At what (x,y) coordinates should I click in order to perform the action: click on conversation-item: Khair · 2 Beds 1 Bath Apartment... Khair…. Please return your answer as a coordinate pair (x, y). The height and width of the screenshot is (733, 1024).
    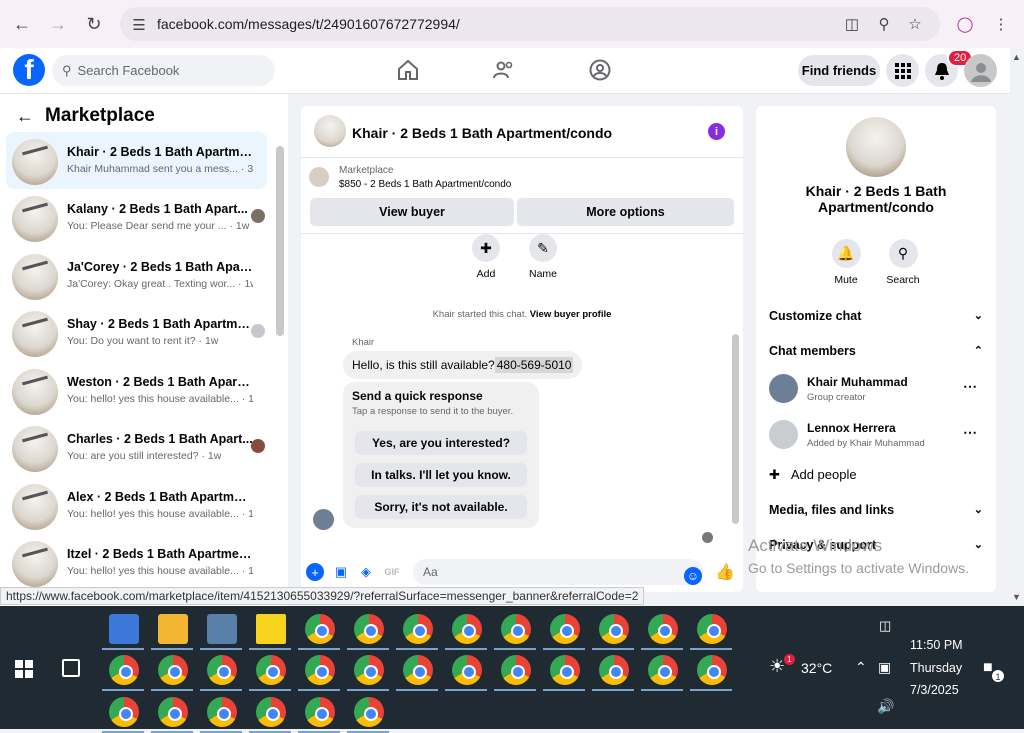
    Looking at the image, I should click on (136, 160).